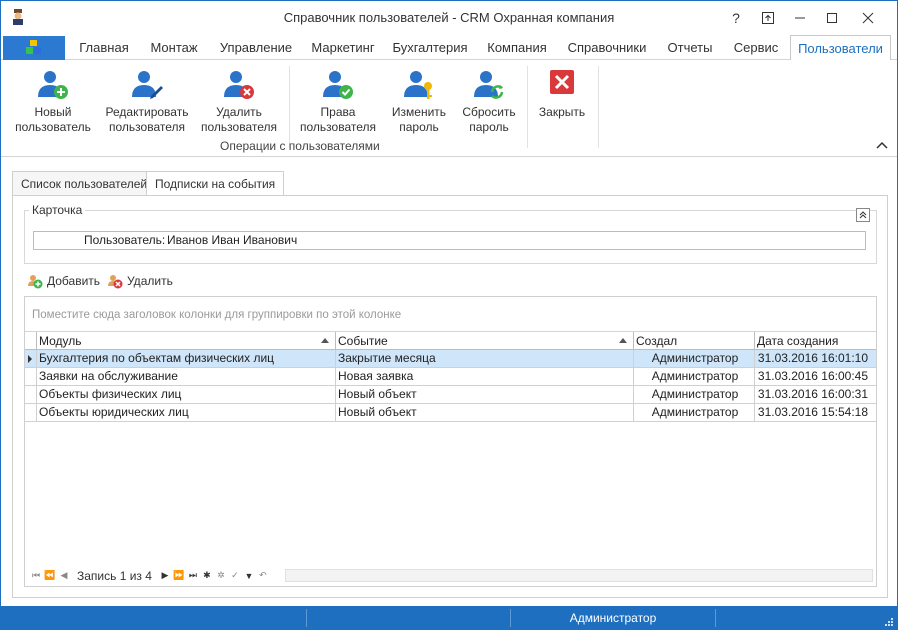 The width and height of the screenshot is (898, 630). Describe the element at coordinates (185, 413) in the screenshot. I see `cell-module: Объекты юридических лиц` at that location.